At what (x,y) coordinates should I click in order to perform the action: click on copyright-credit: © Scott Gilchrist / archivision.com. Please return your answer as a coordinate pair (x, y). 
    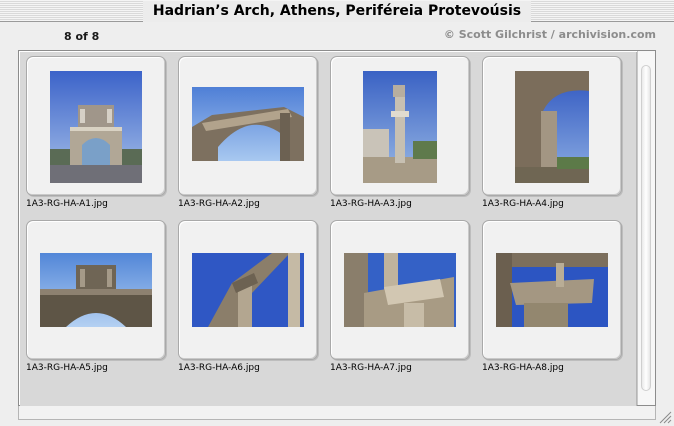
    Looking at the image, I should click on (549, 34).